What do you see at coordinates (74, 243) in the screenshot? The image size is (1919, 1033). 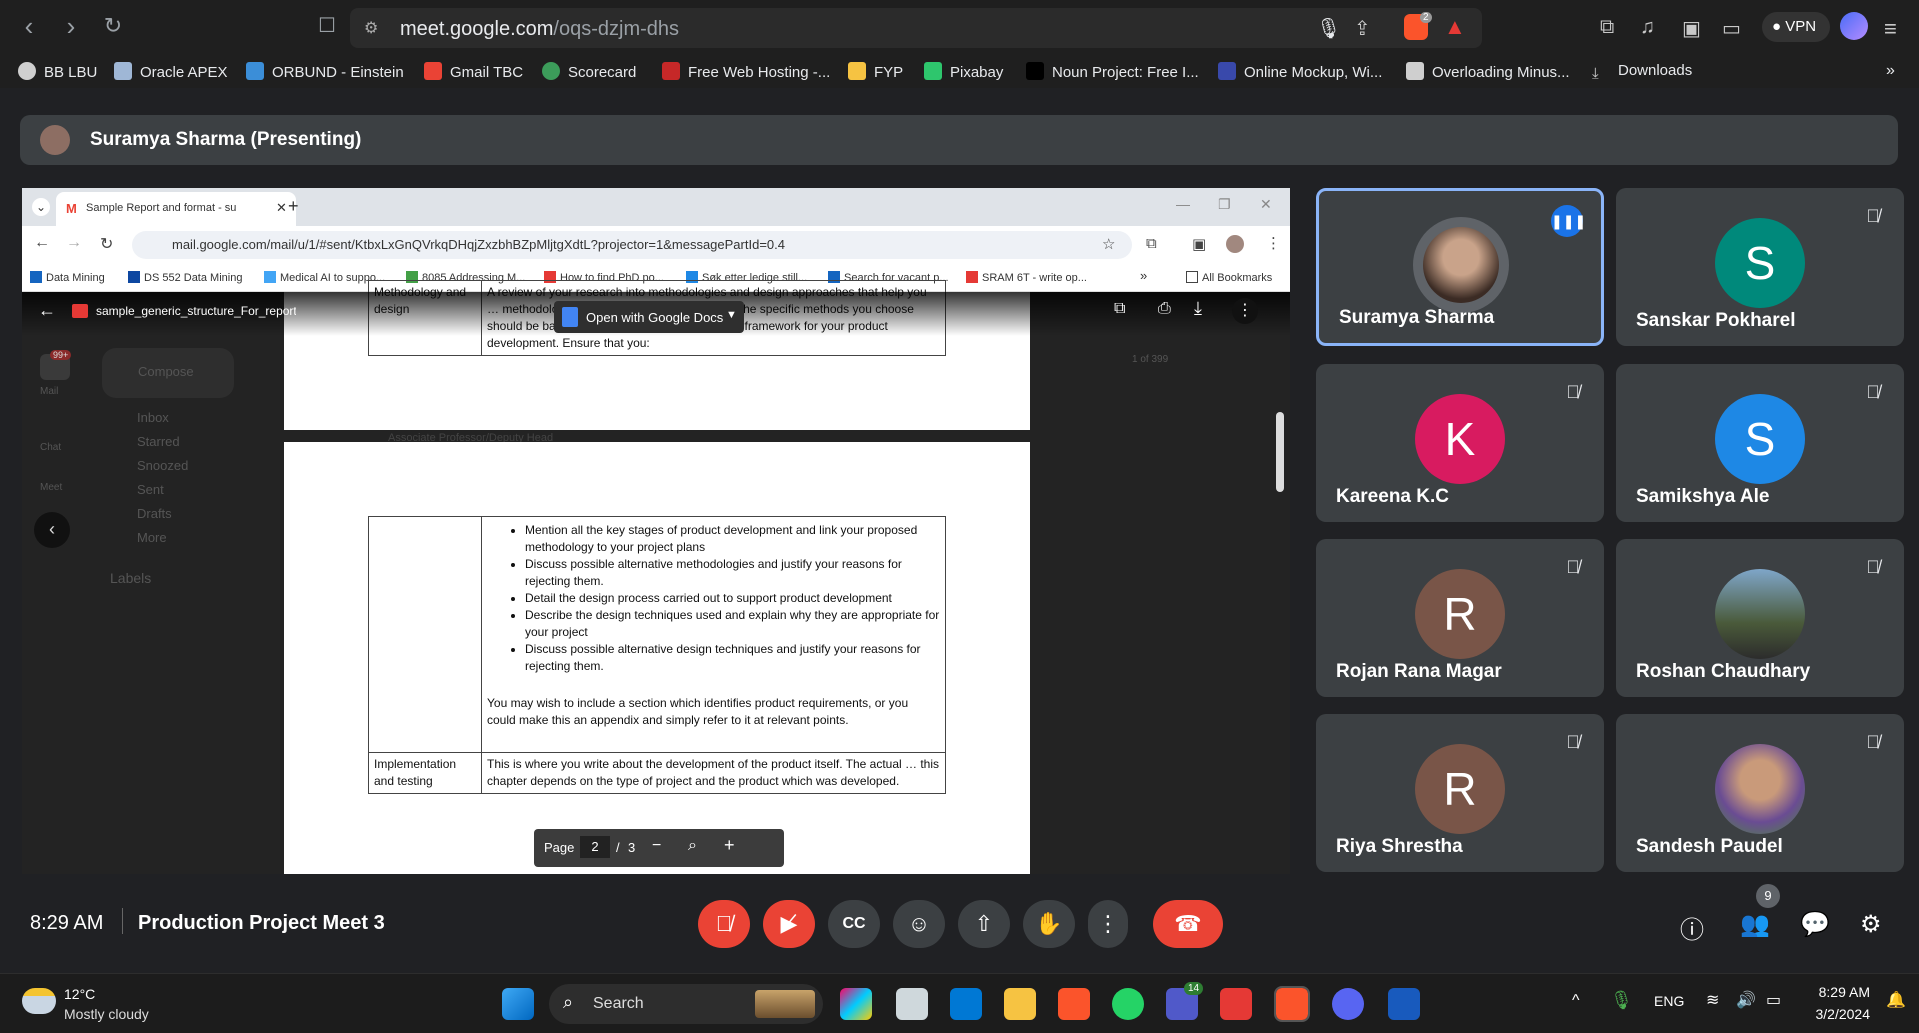 I see `forward-icon: →` at bounding box center [74, 243].